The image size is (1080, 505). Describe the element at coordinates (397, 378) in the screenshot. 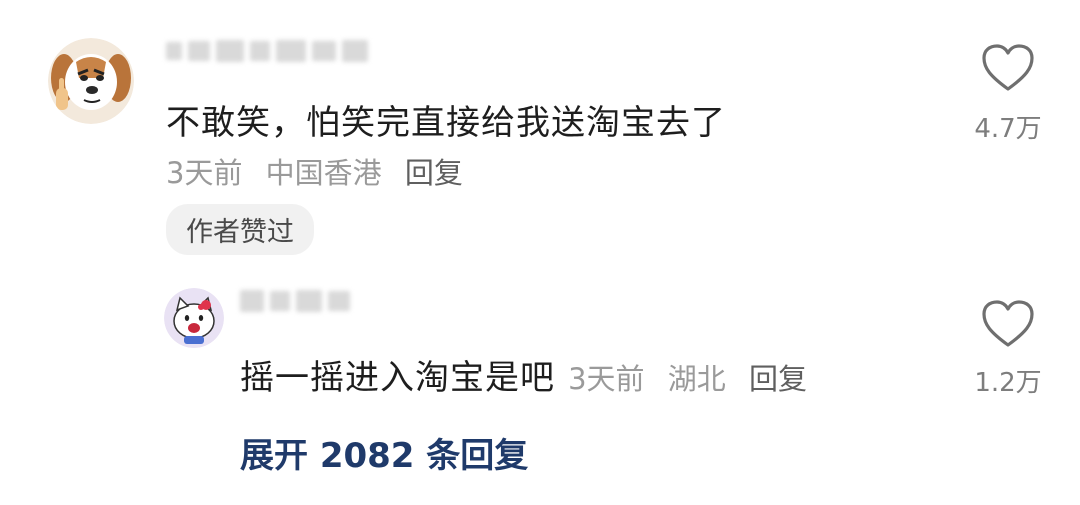

I see `reply-text: 摇一摇进入淘宝是吧` at that location.